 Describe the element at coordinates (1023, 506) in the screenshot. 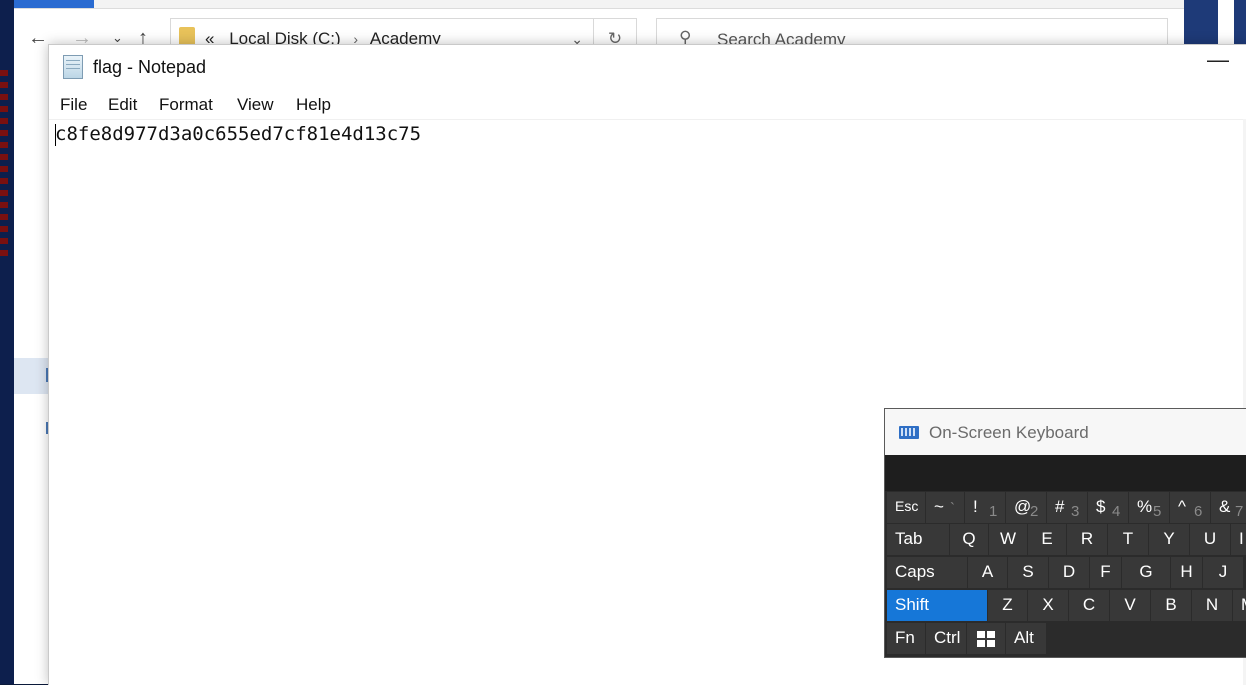

I see `key-label: @` at that location.